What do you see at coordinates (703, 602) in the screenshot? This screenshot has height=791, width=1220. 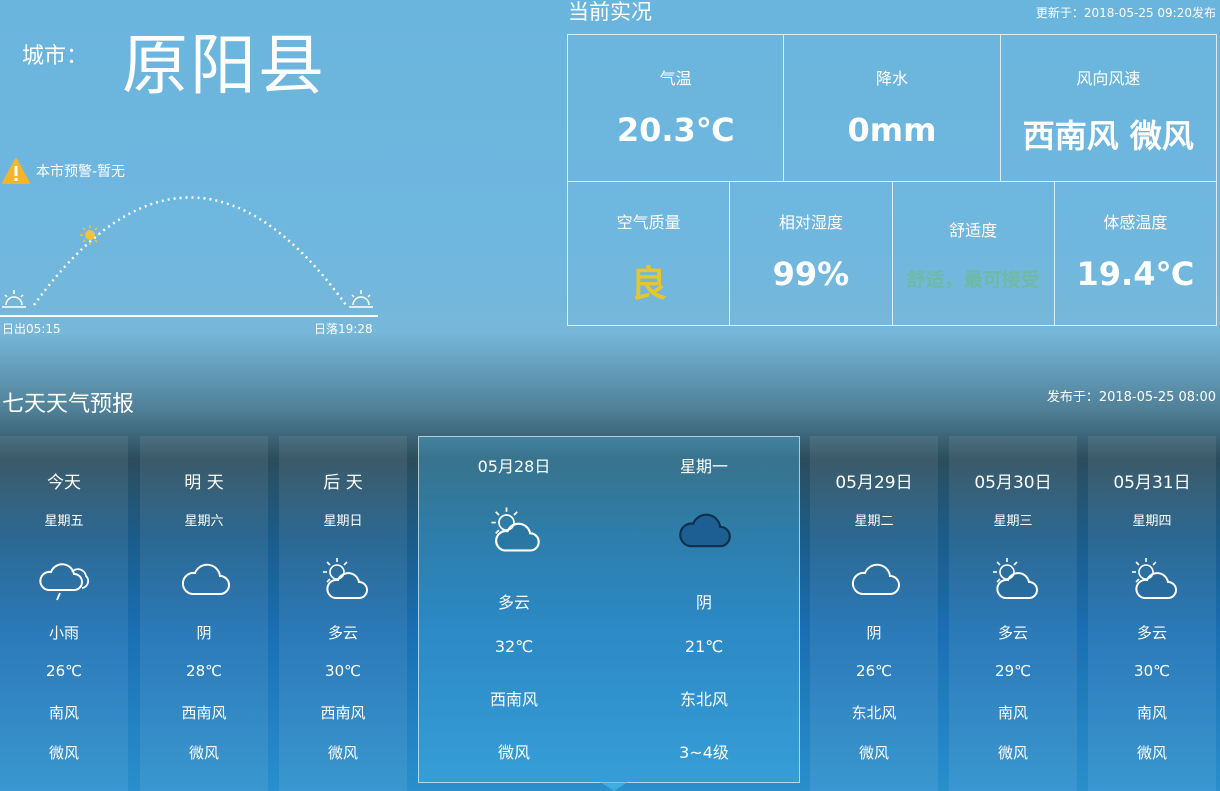 I see `highlight-night-weather: 阴` at bounding box center [703, 602].